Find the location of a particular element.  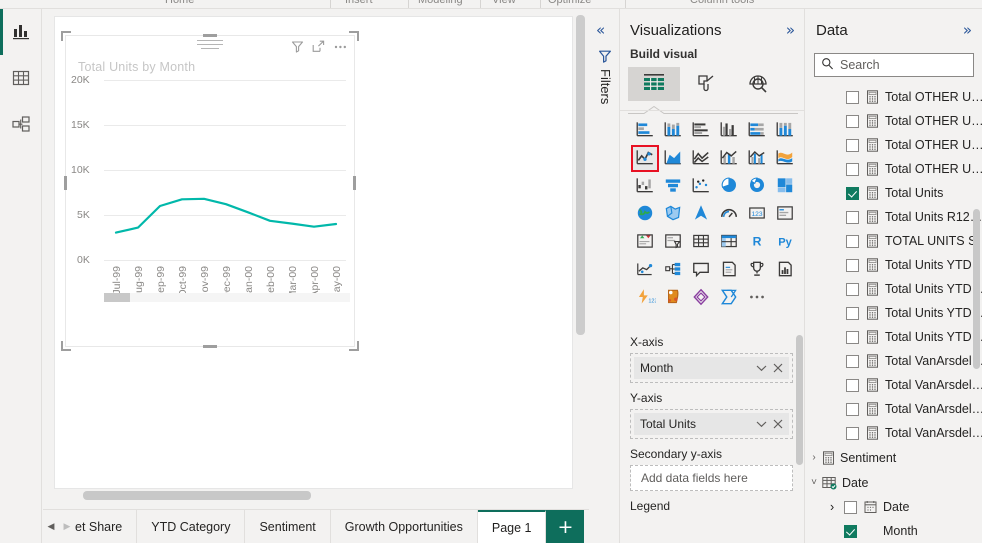

page-tab: et Share is located at coordinates (106, 526).